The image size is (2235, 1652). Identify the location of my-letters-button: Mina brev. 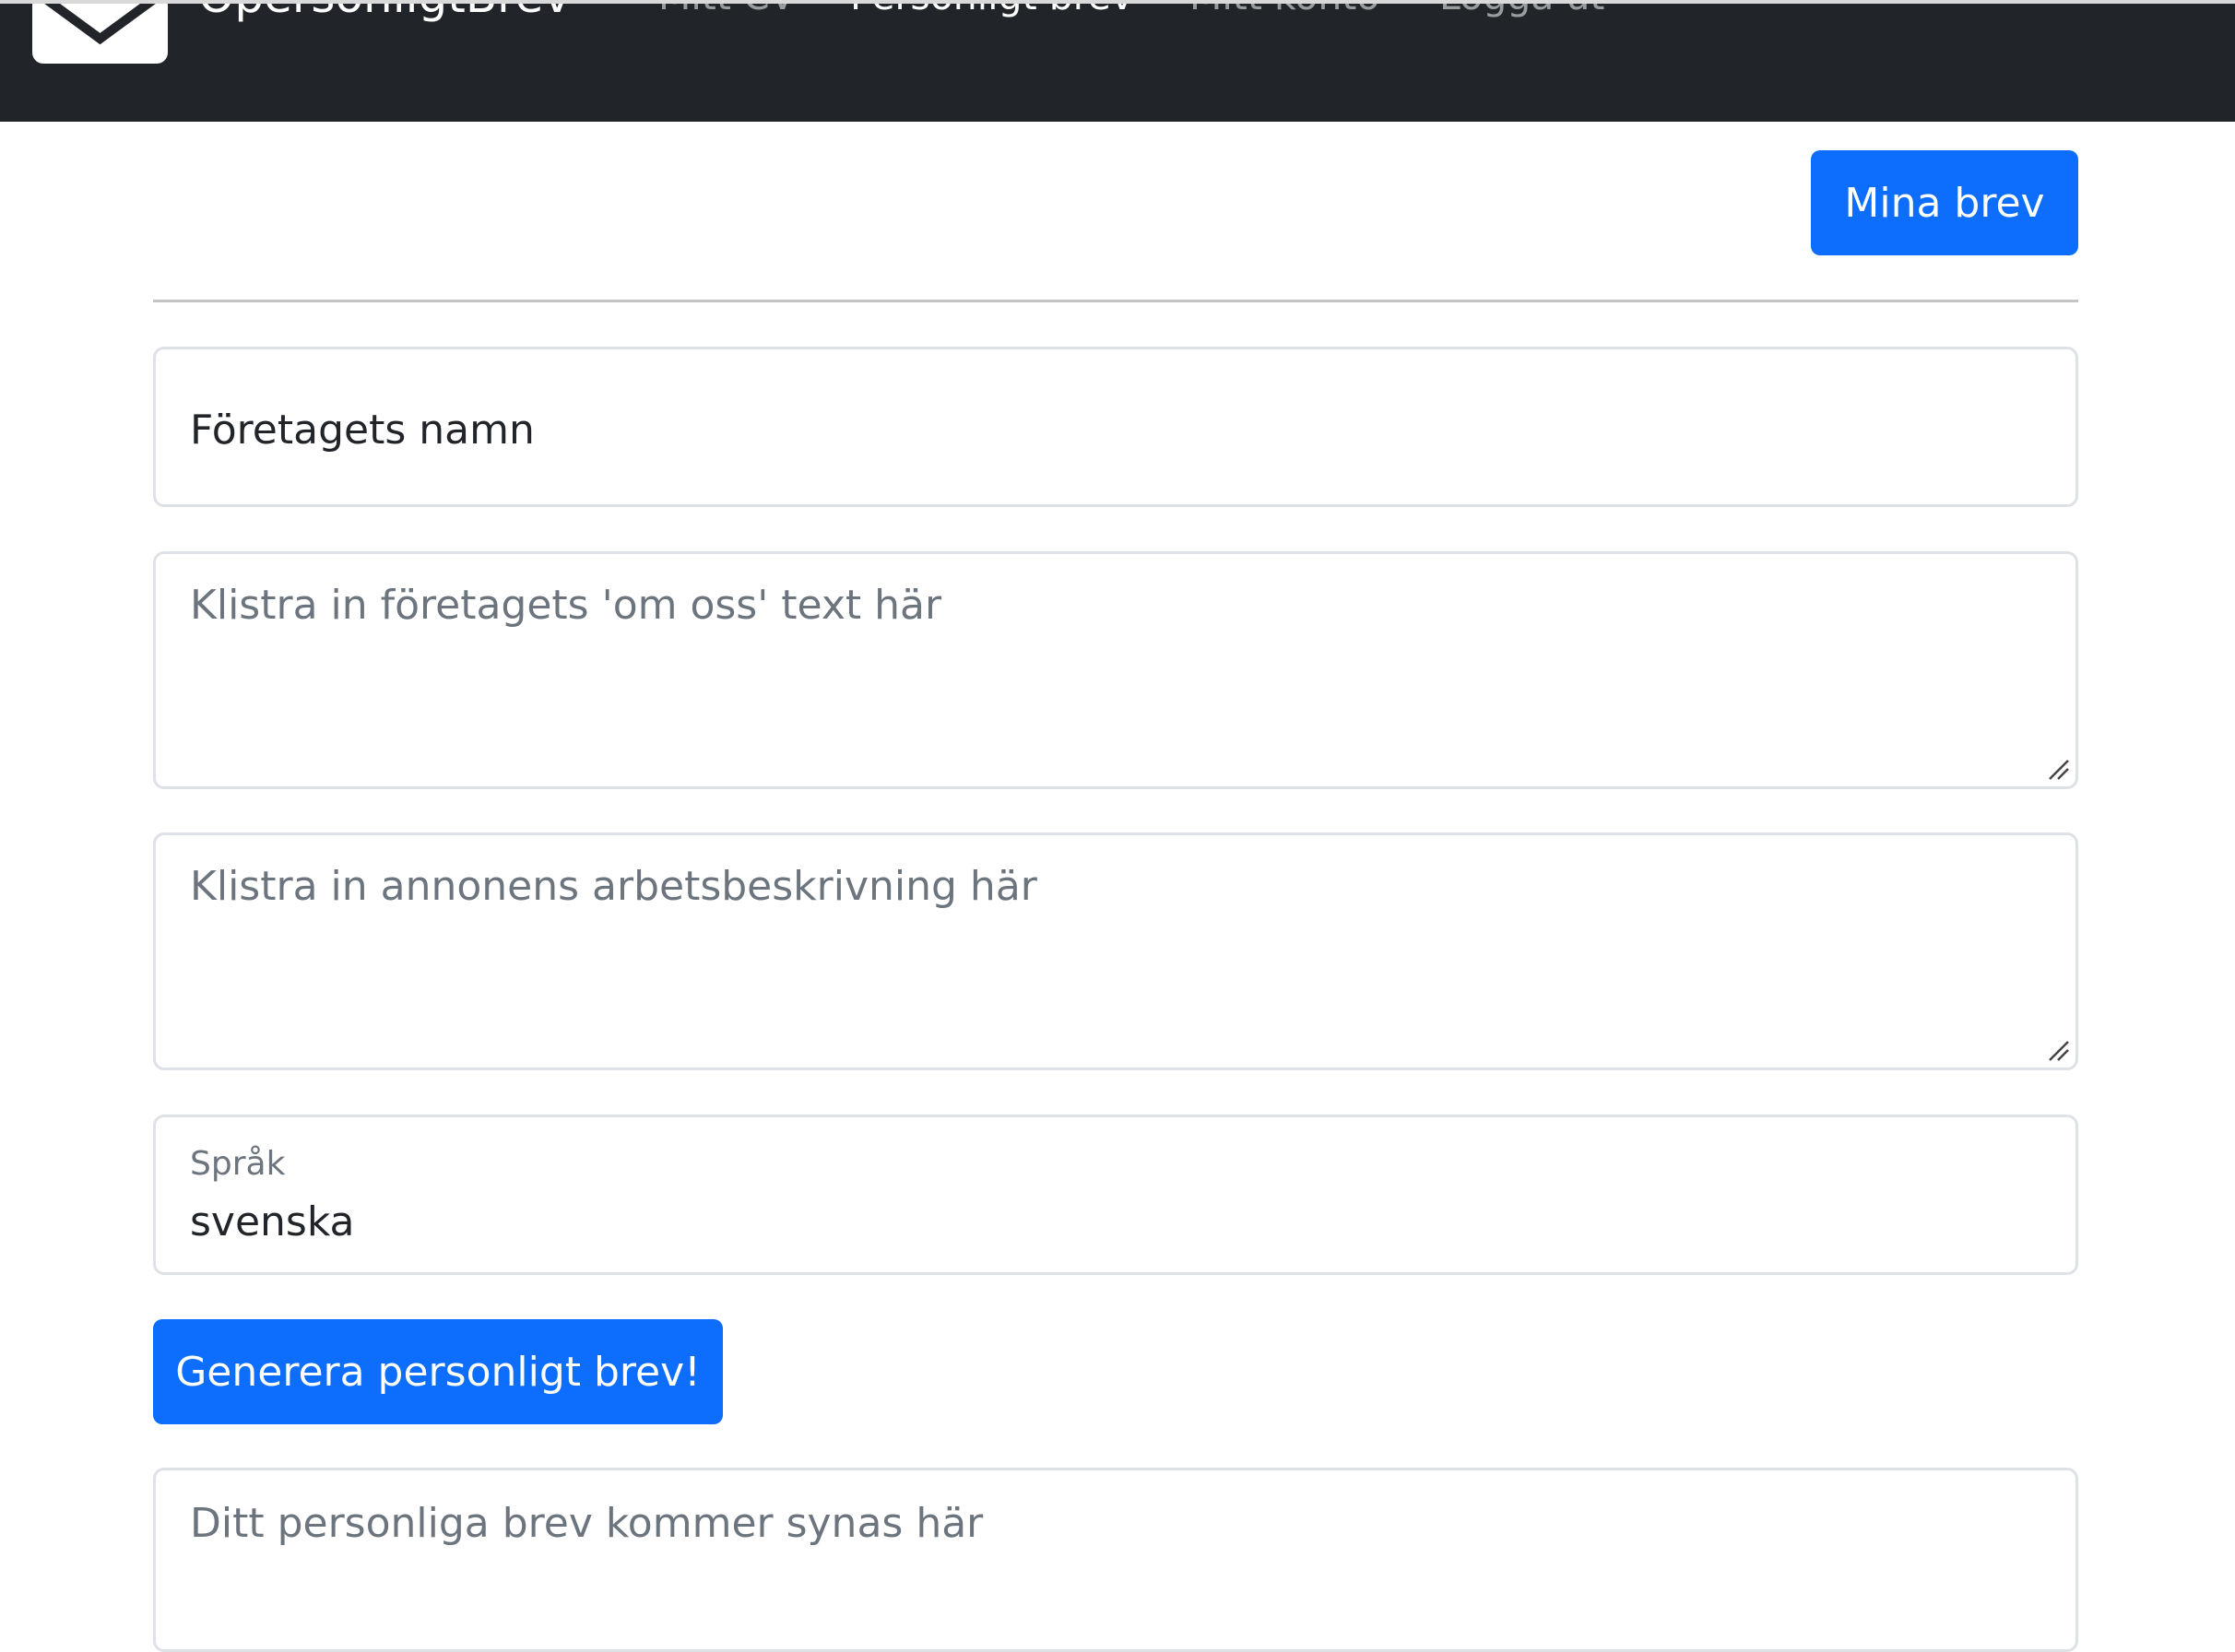
(1944, 202).